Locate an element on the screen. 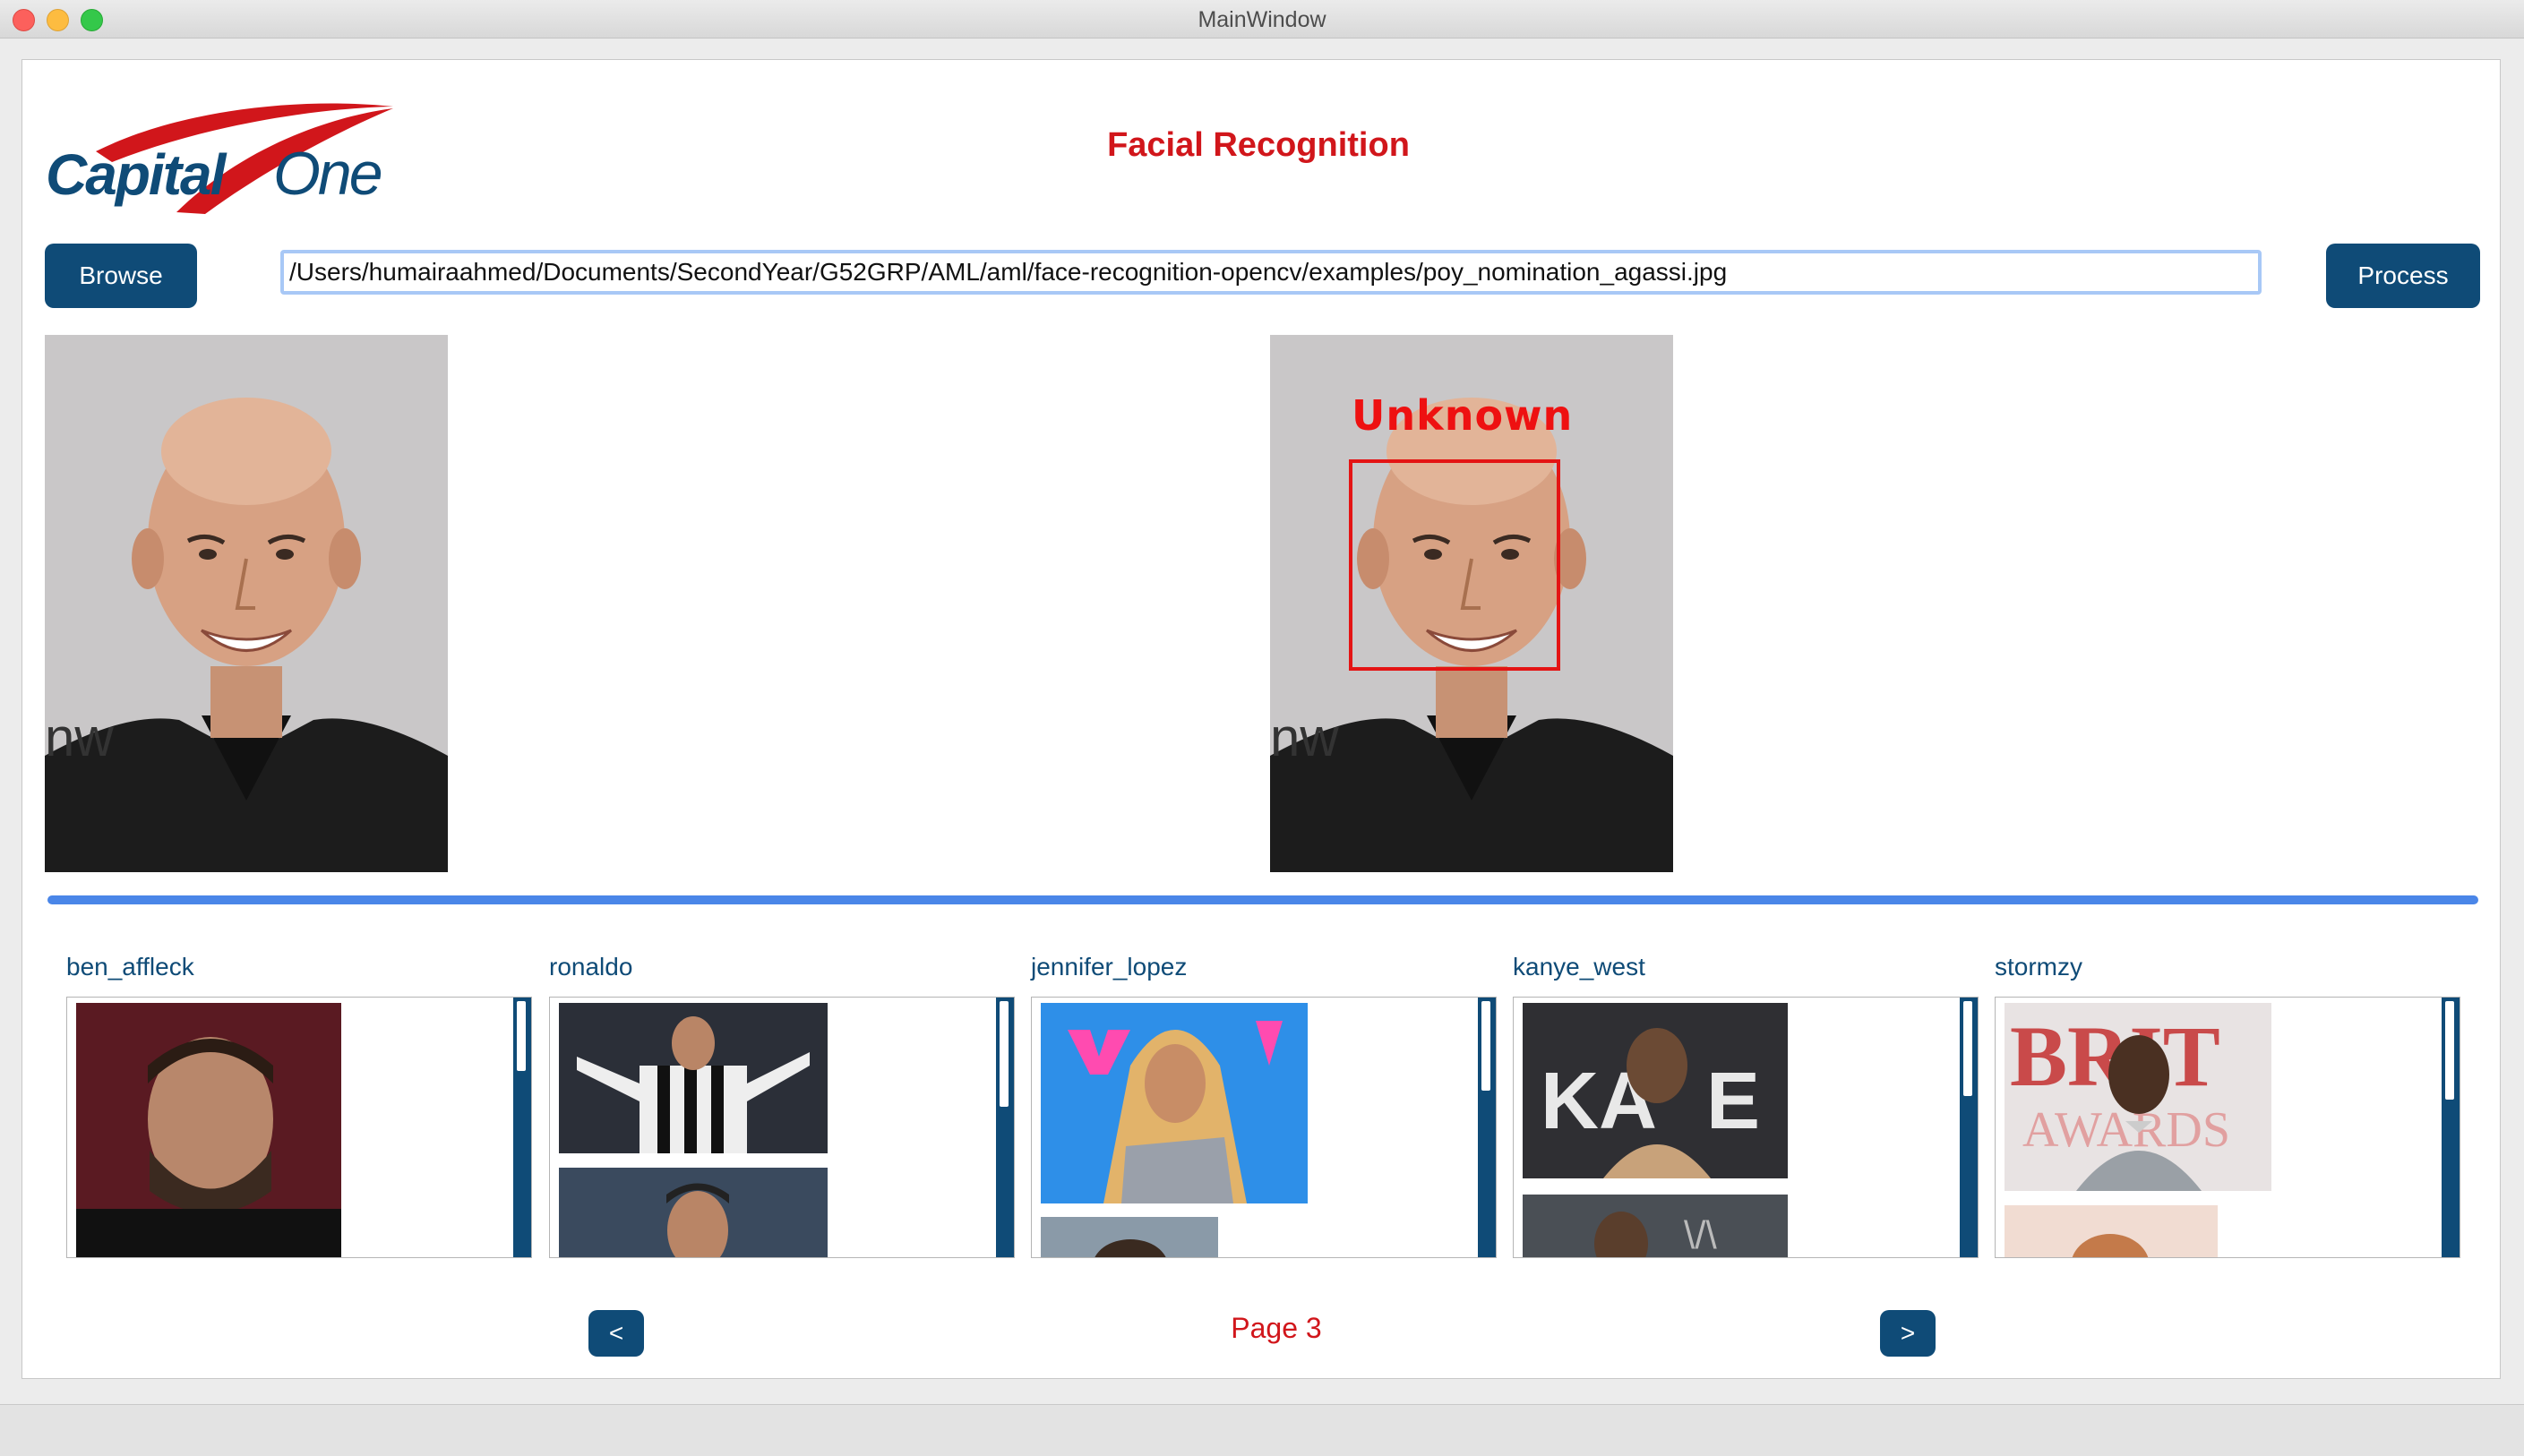 Image resolution: width=2524 pixels, height=1456 pixels. gallery-box-ronaldo is located at coordinates (782, 1127).